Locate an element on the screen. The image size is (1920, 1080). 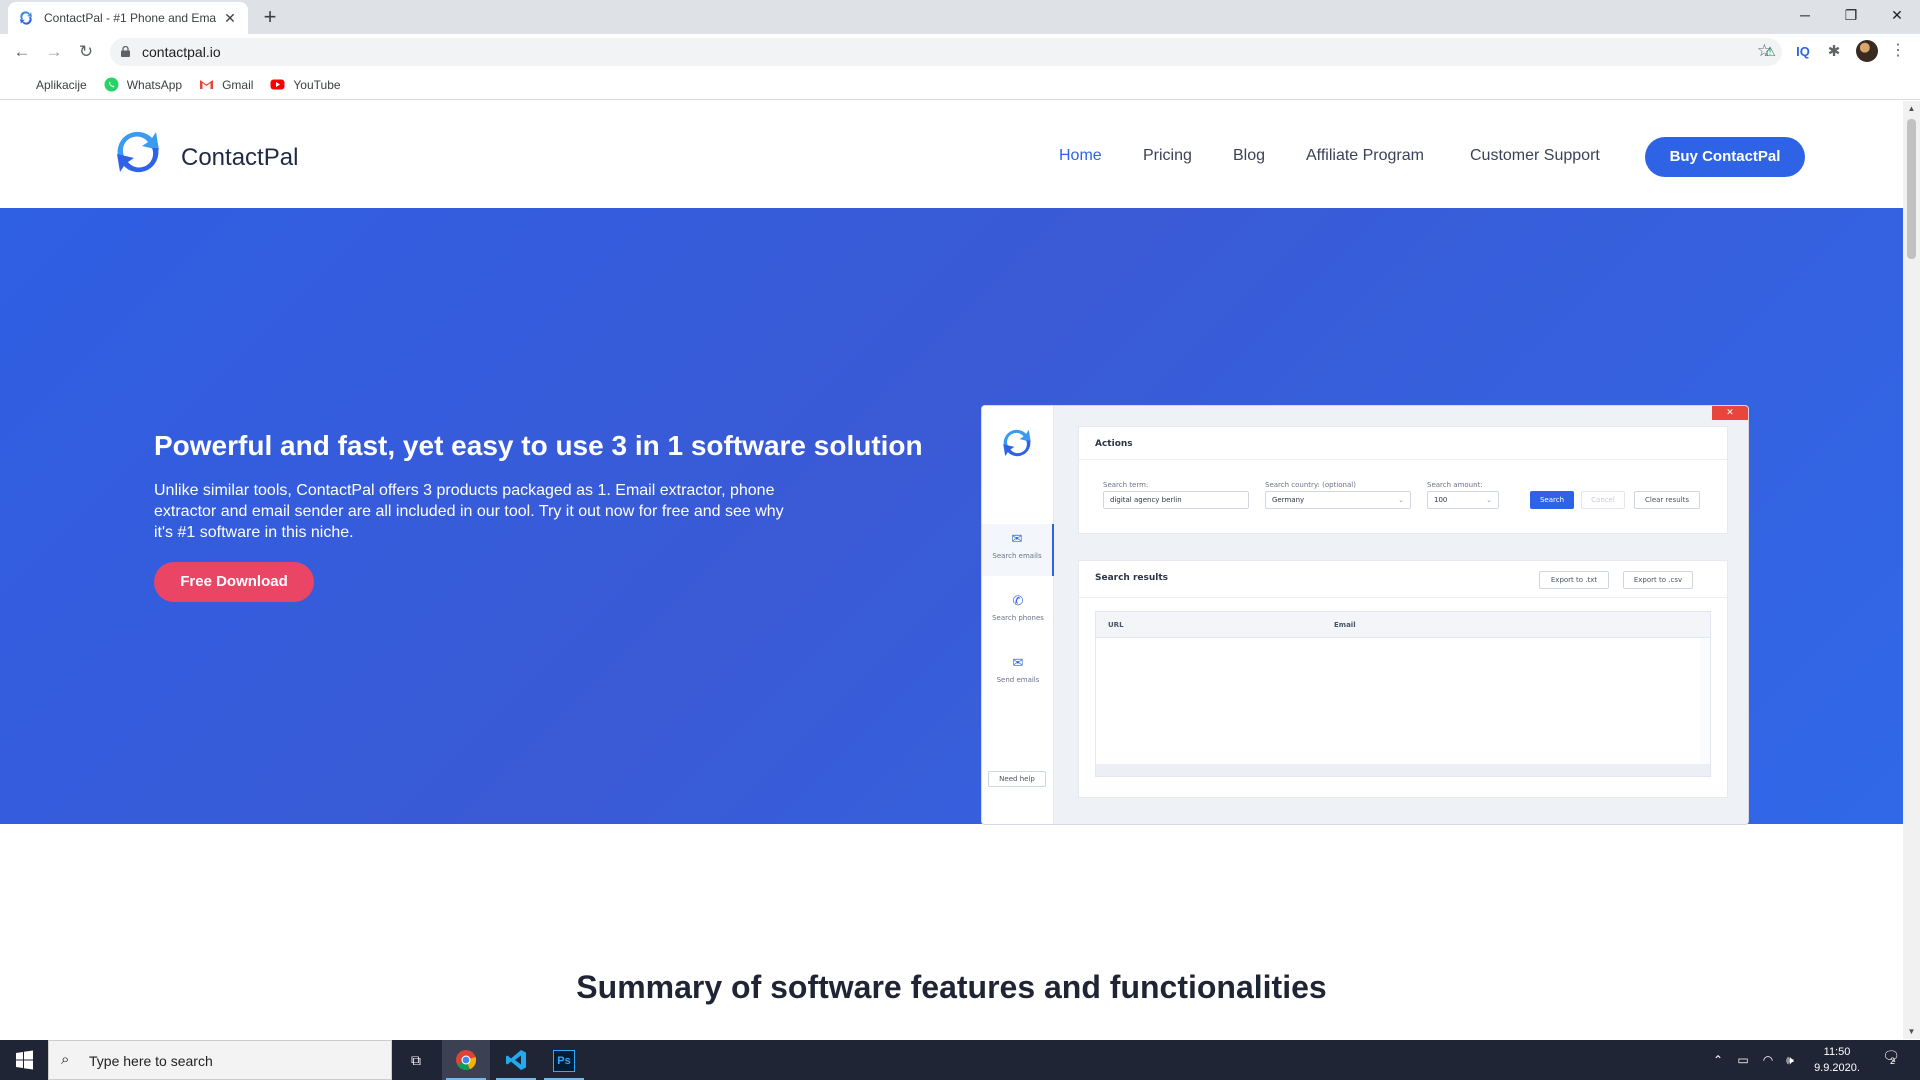
buy-contactpal-button: Buy ContactPal is located at coordinates (1725, 157).